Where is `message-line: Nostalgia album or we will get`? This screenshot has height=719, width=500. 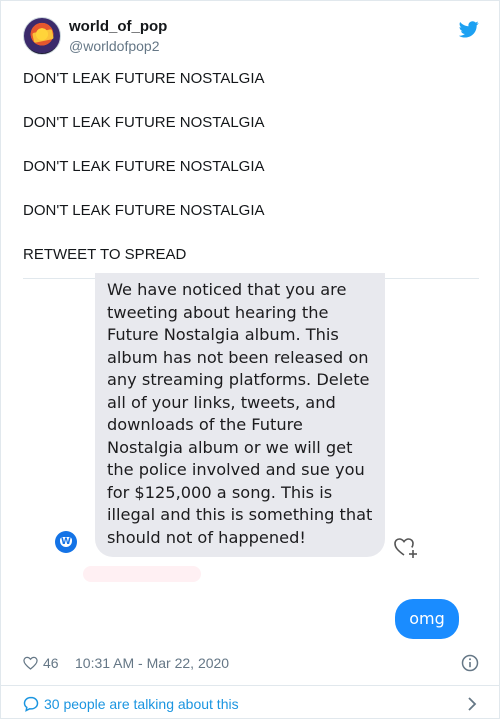
message-line: Nostalgia album or we will get is located at coordinates (230, 447).